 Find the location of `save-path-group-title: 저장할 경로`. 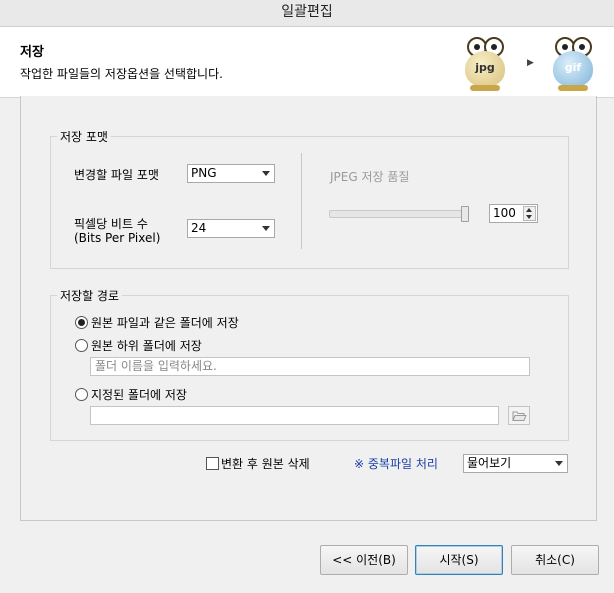

save-path-group-title: 저장할 경로 is located at coordinates (90, 295).